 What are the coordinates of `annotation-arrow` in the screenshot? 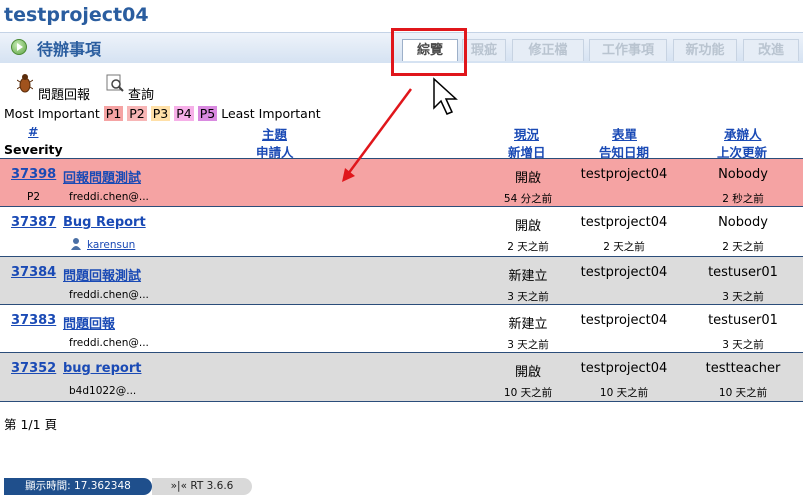 It's located at (379, 131).